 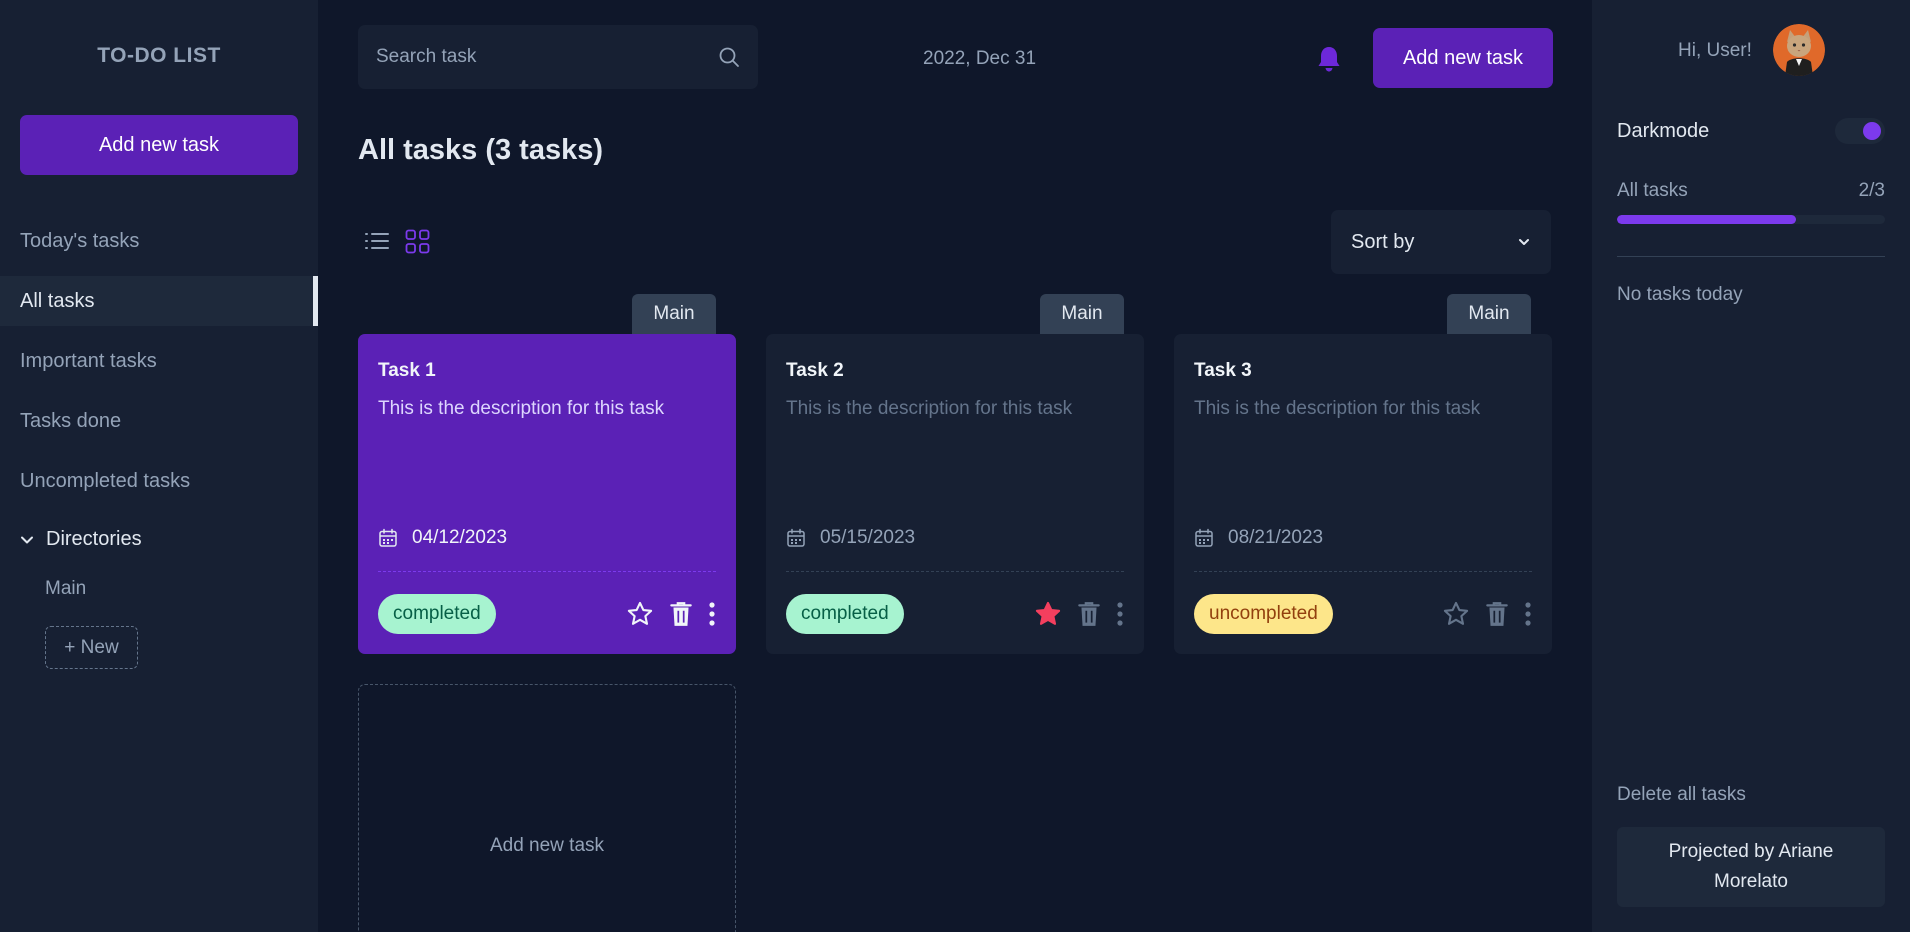 I want to click on task-date: 05/15/2023, so click(x=850, y=538).